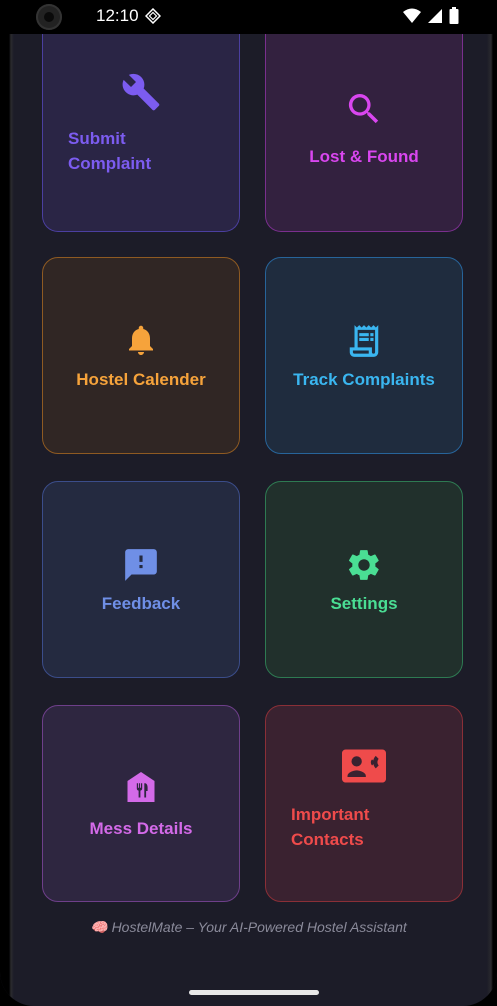 The width and height of the screenshot is (497, 1006). What do you see at coordinates (364, 156) in the screenshot?
I see `lost-and-found-label: Lost & Found` at bounding box center [364, 156].